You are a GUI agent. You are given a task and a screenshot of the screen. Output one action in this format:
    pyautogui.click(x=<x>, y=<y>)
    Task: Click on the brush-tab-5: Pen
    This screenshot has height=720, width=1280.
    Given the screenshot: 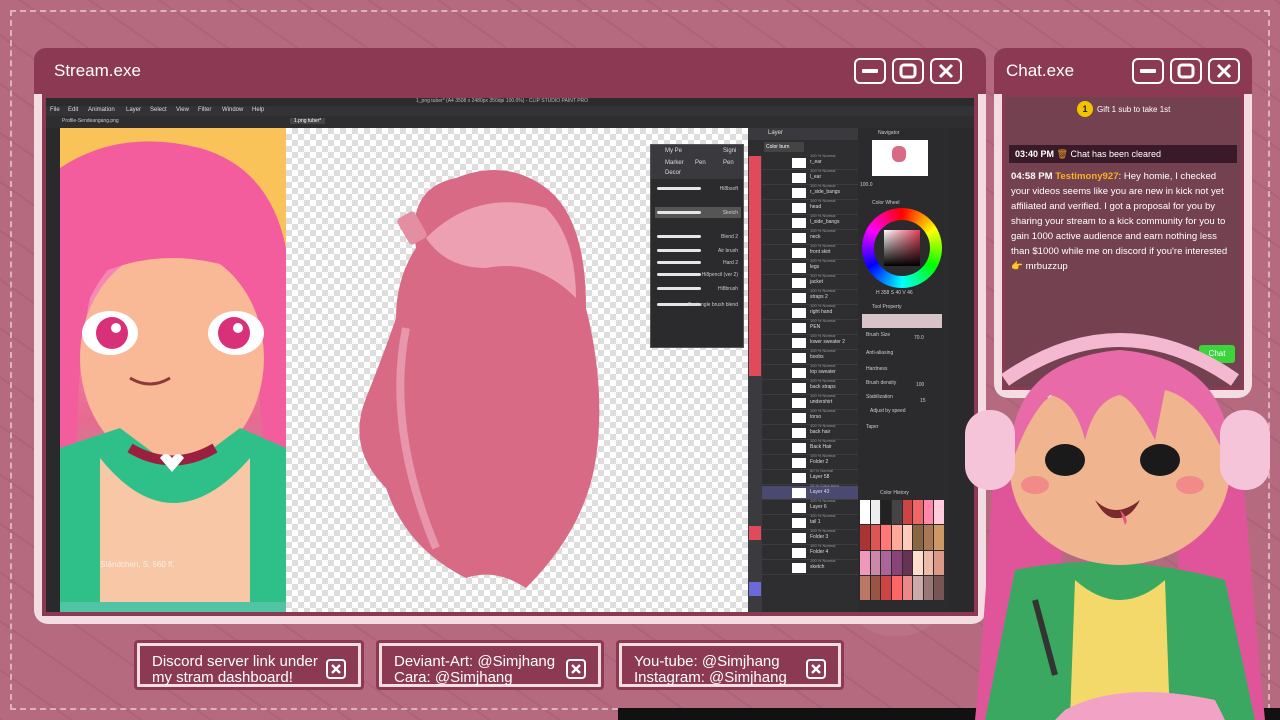 What is the action you would take?
    pyautogui.click(x=728, y=163)
    